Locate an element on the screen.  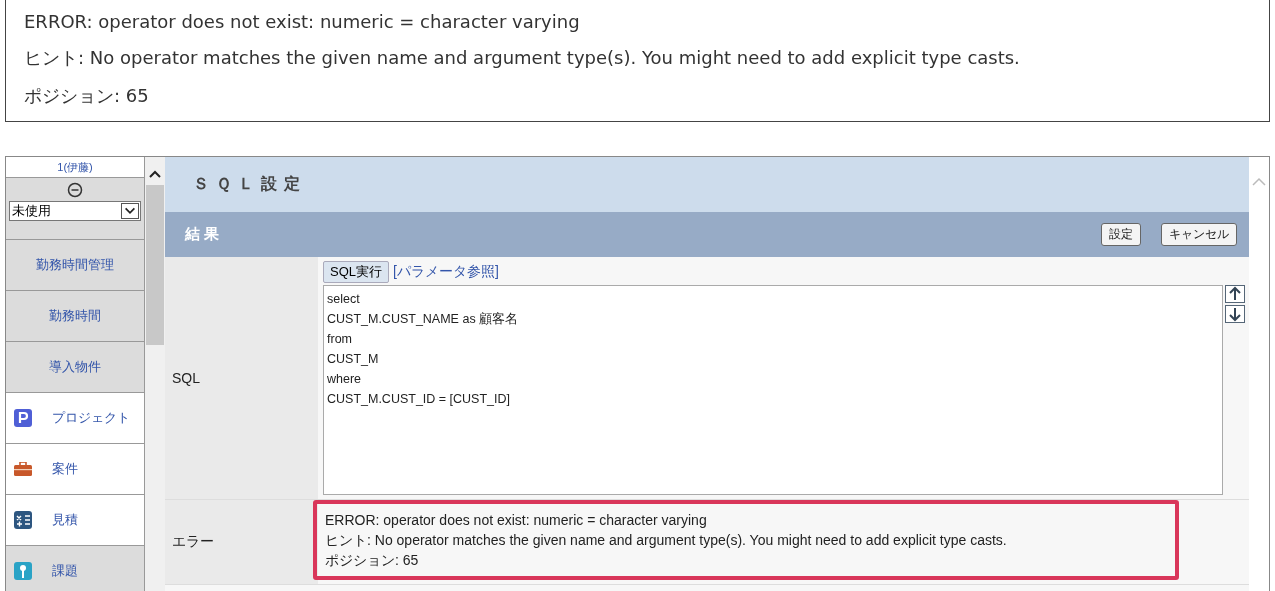
sidebar-item: 案件 is located at coordinates (75, 469).